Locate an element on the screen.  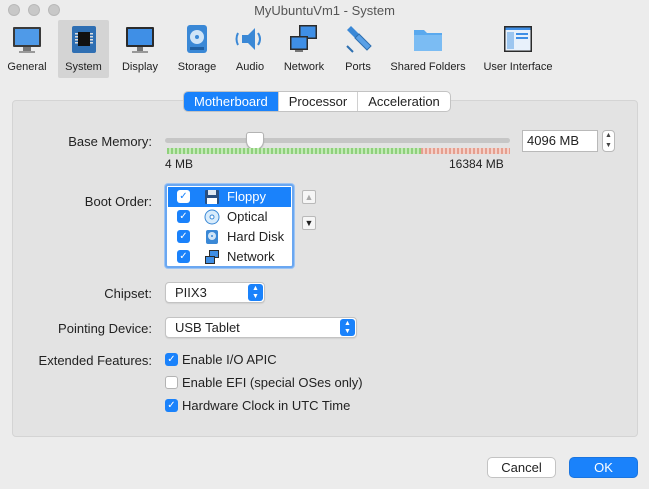
toolbar-item-display: Display is located at coordinates (140, 49).